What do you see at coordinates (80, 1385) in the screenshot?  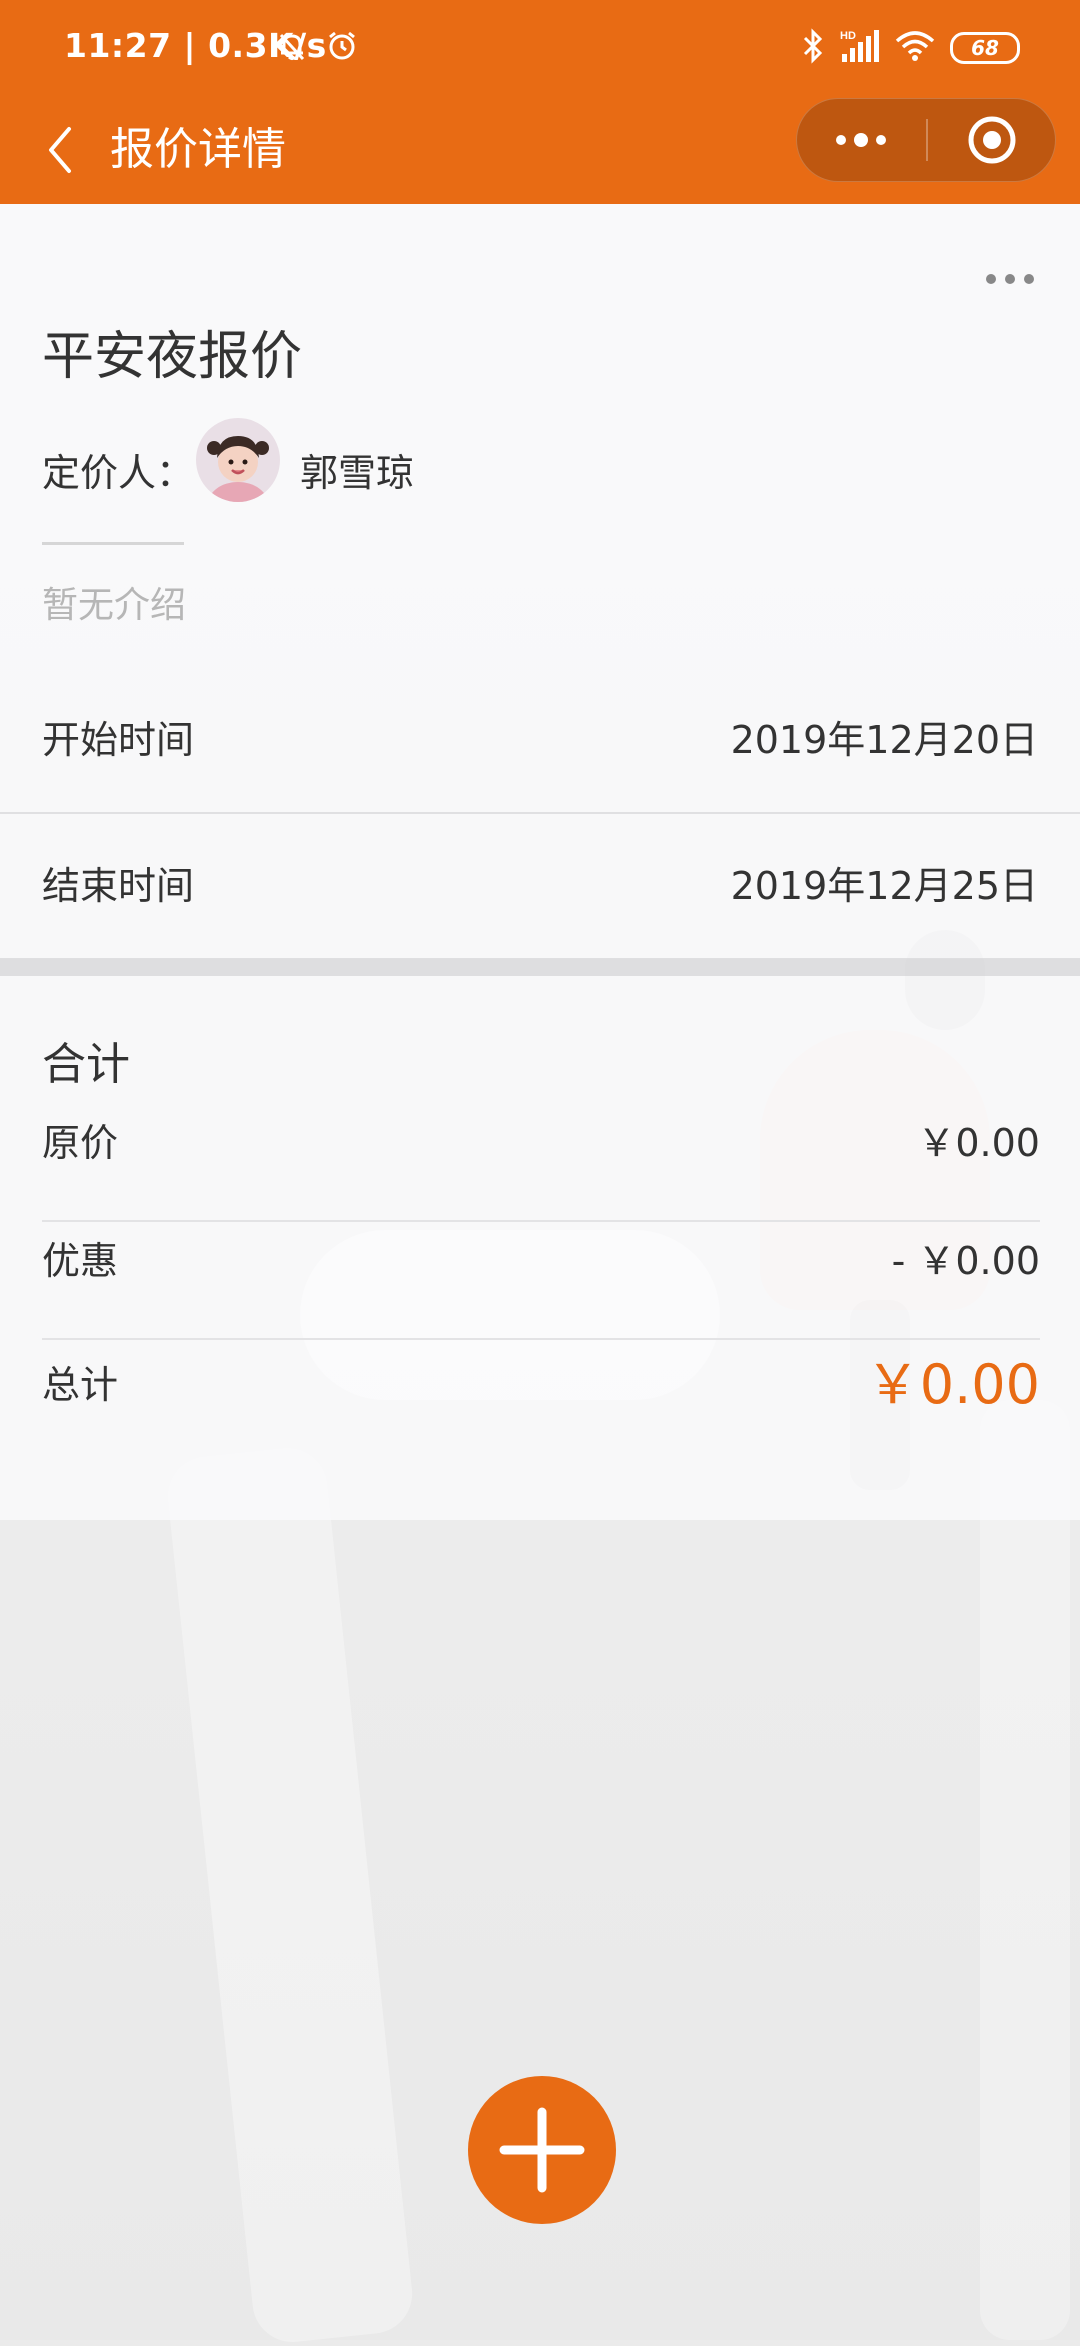 I see `total-label: 总计` at bounding box center [80, 1385].